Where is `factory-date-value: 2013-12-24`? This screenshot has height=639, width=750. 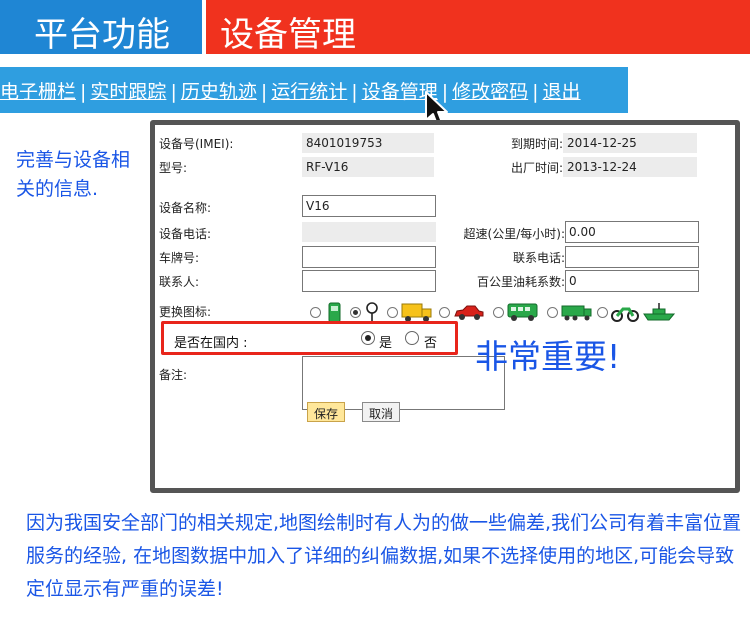
factory-date-value: 2013-12-24 is located at coordinates (630, 167).